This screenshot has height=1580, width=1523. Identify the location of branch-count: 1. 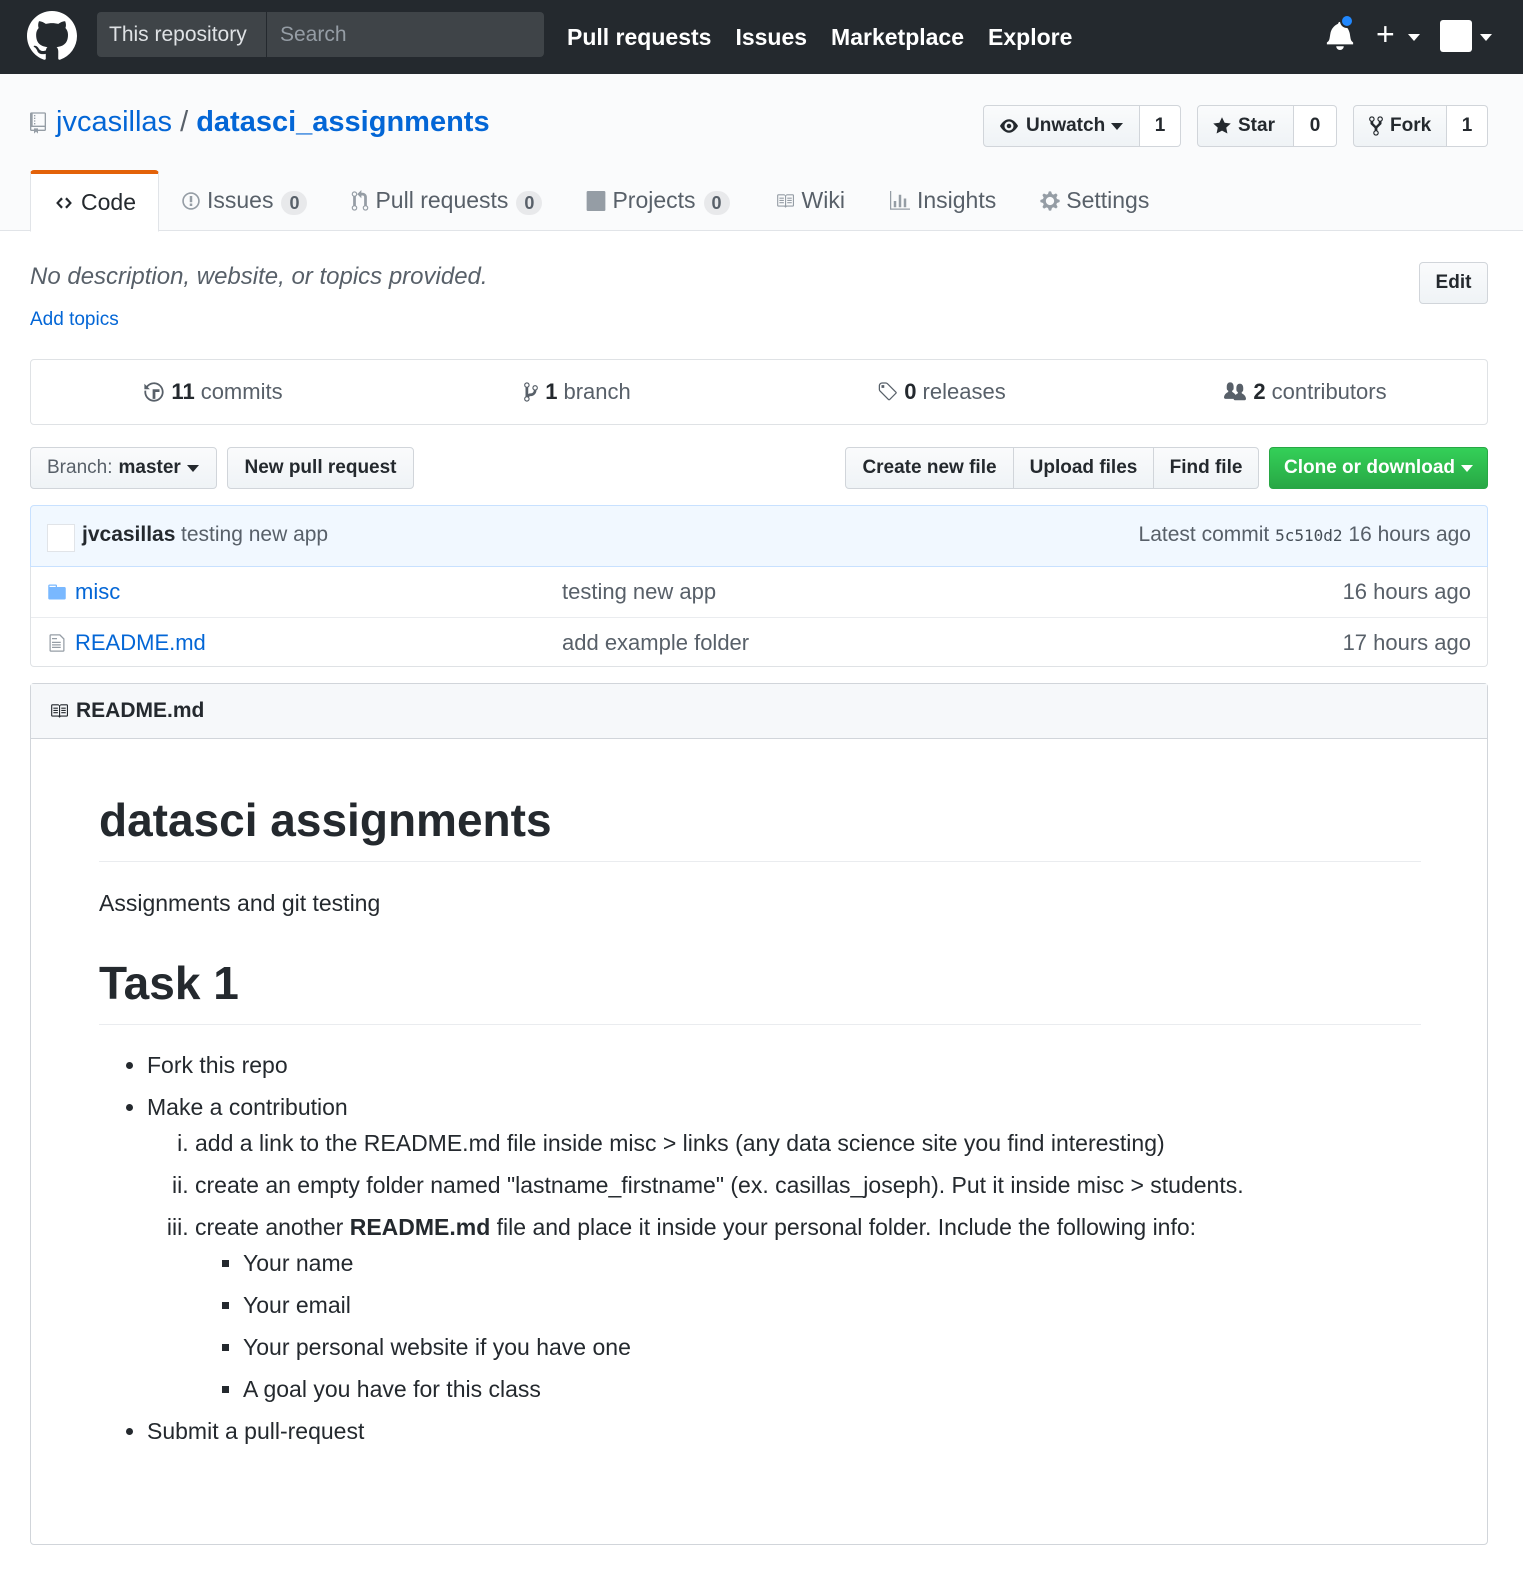
(551, 391).